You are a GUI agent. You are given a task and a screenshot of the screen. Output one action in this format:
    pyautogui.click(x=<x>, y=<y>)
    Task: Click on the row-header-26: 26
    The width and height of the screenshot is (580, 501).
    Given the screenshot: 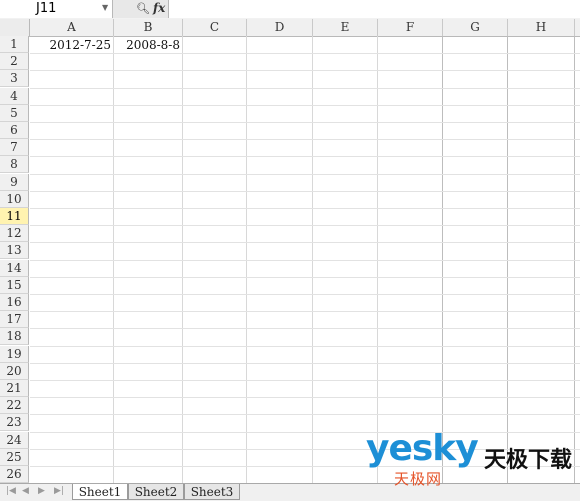 What is the action you would take?
    pyautogui.click(x=14, y=474)
    